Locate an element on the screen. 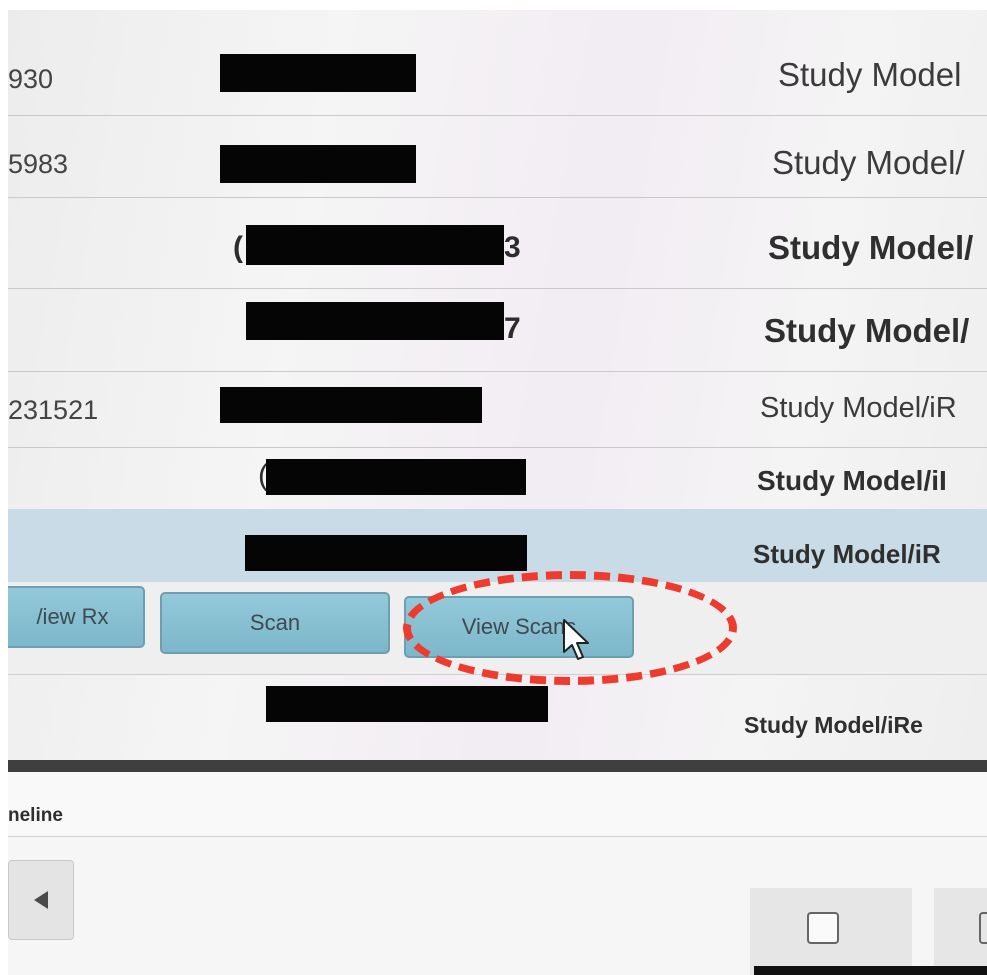  case-type-cell: Study Model/iI is located at coordinates (852, 480).